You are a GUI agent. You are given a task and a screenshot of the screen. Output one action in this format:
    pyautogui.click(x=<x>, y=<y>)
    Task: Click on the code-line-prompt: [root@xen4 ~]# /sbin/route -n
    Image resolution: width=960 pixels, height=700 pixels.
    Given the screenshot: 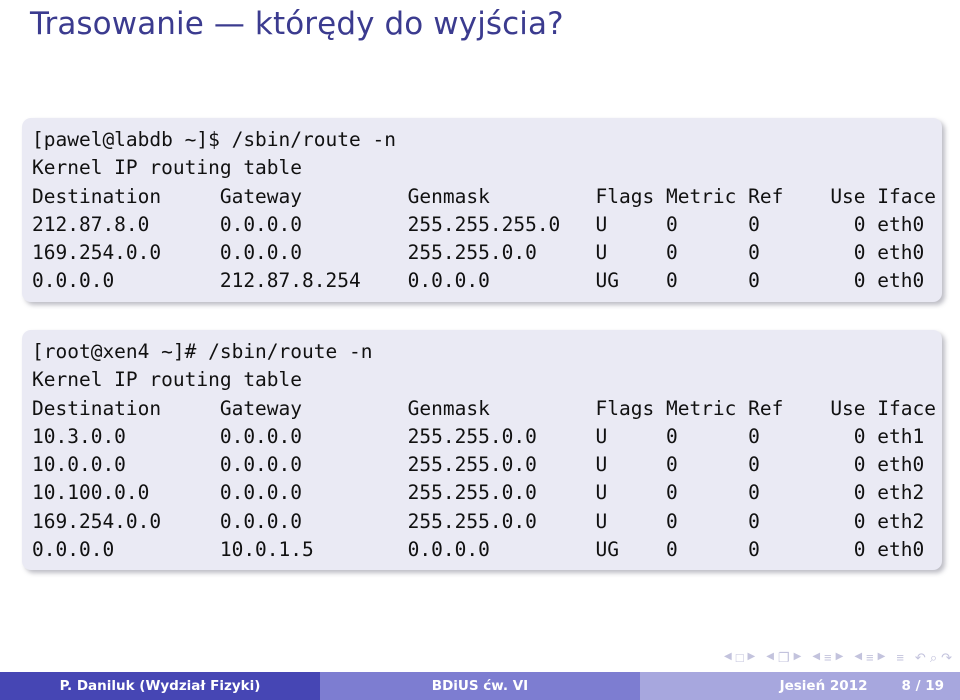 What is the action you would take?
    pyautogui.click(x=202, y=351)
    